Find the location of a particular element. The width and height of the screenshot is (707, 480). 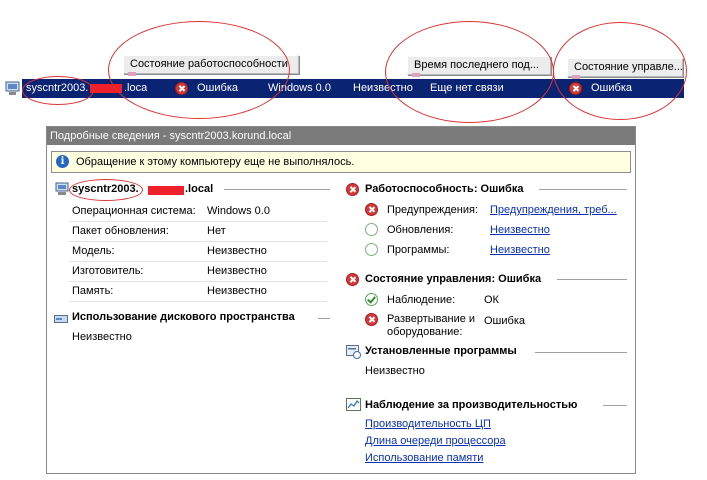

health-title: Работоспособность: Ошибка is located at coordinates (444, 189).